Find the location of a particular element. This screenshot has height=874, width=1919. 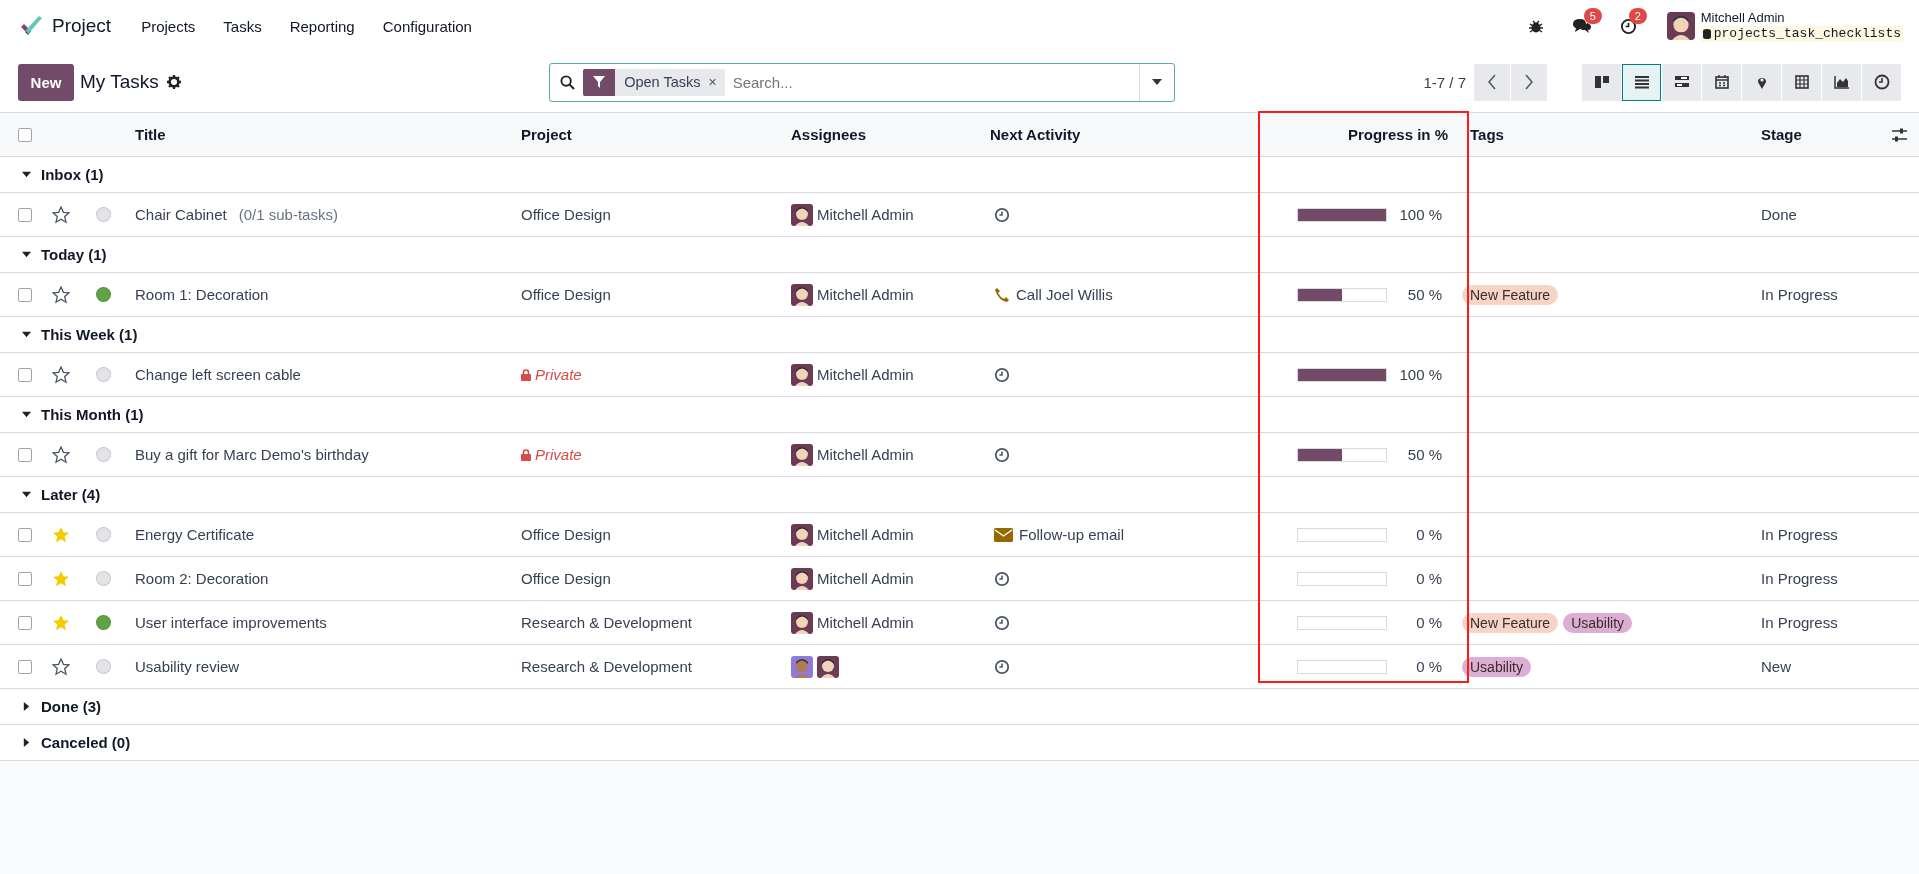

group-row: This Week (1) is located at coordinates (959, 335).